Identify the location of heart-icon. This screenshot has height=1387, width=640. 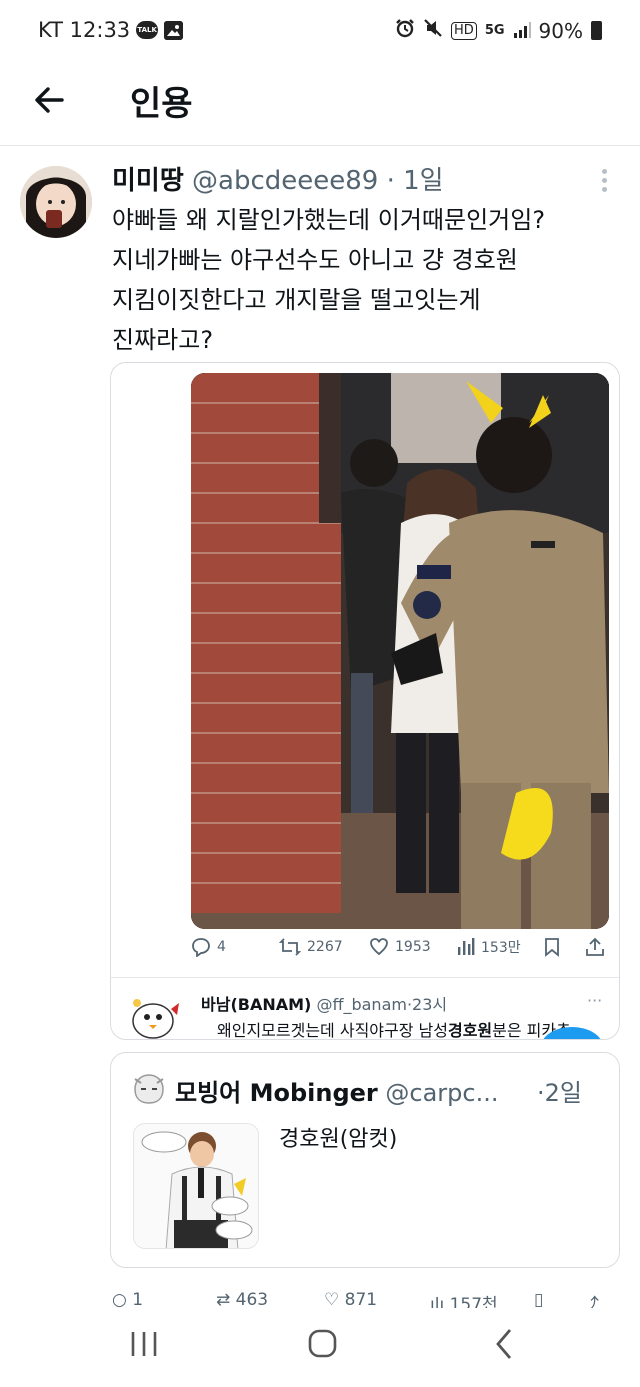
(379, 947).